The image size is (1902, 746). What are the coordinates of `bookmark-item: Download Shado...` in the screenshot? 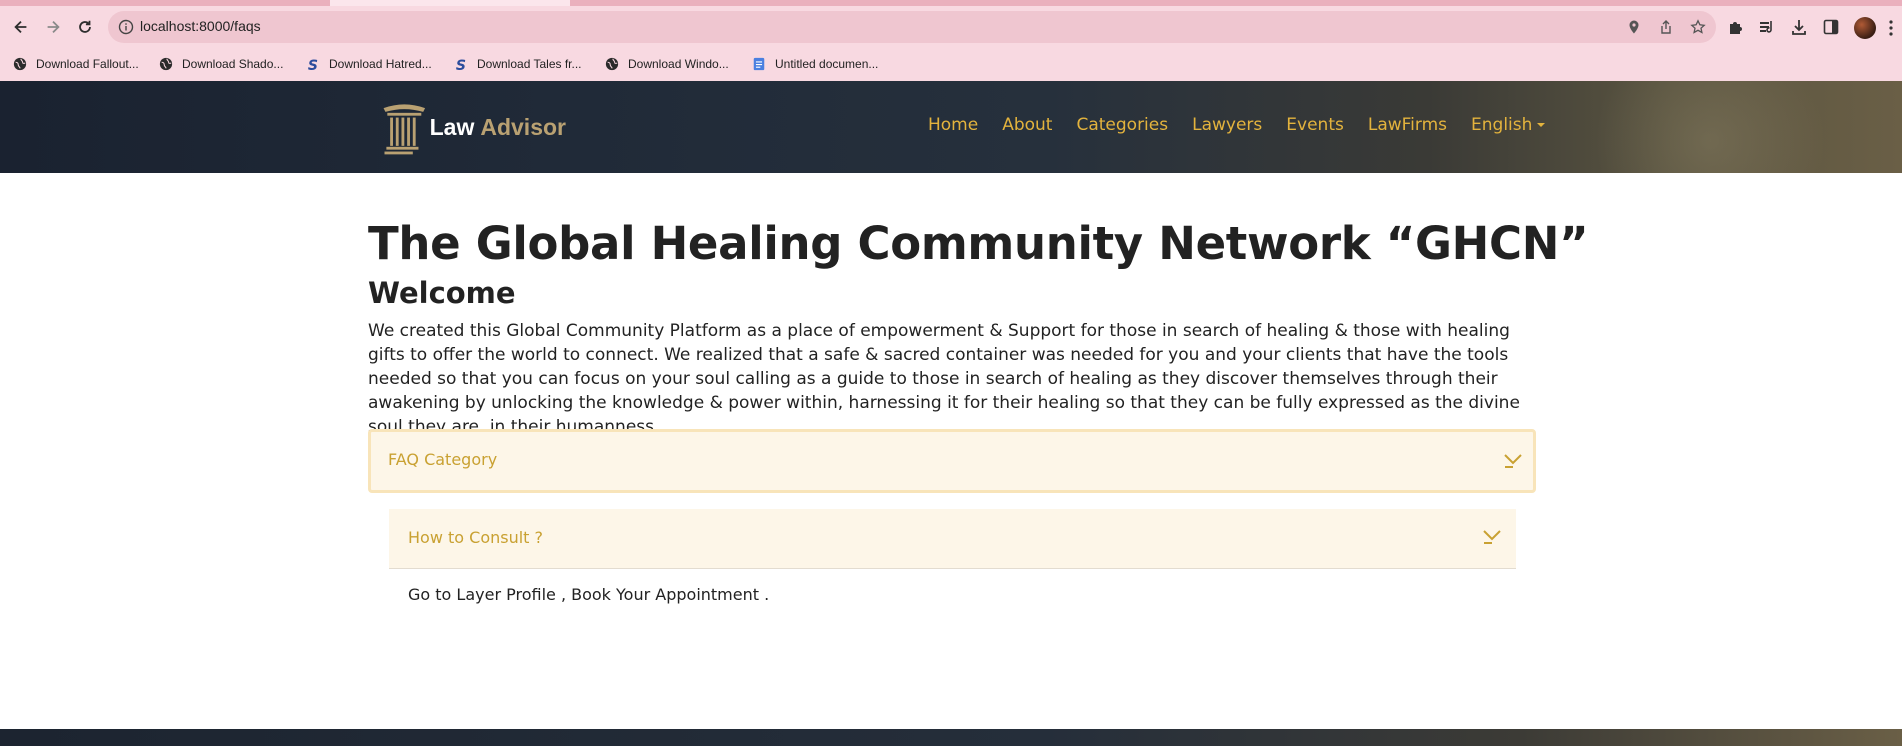 It's located at (220, 64).